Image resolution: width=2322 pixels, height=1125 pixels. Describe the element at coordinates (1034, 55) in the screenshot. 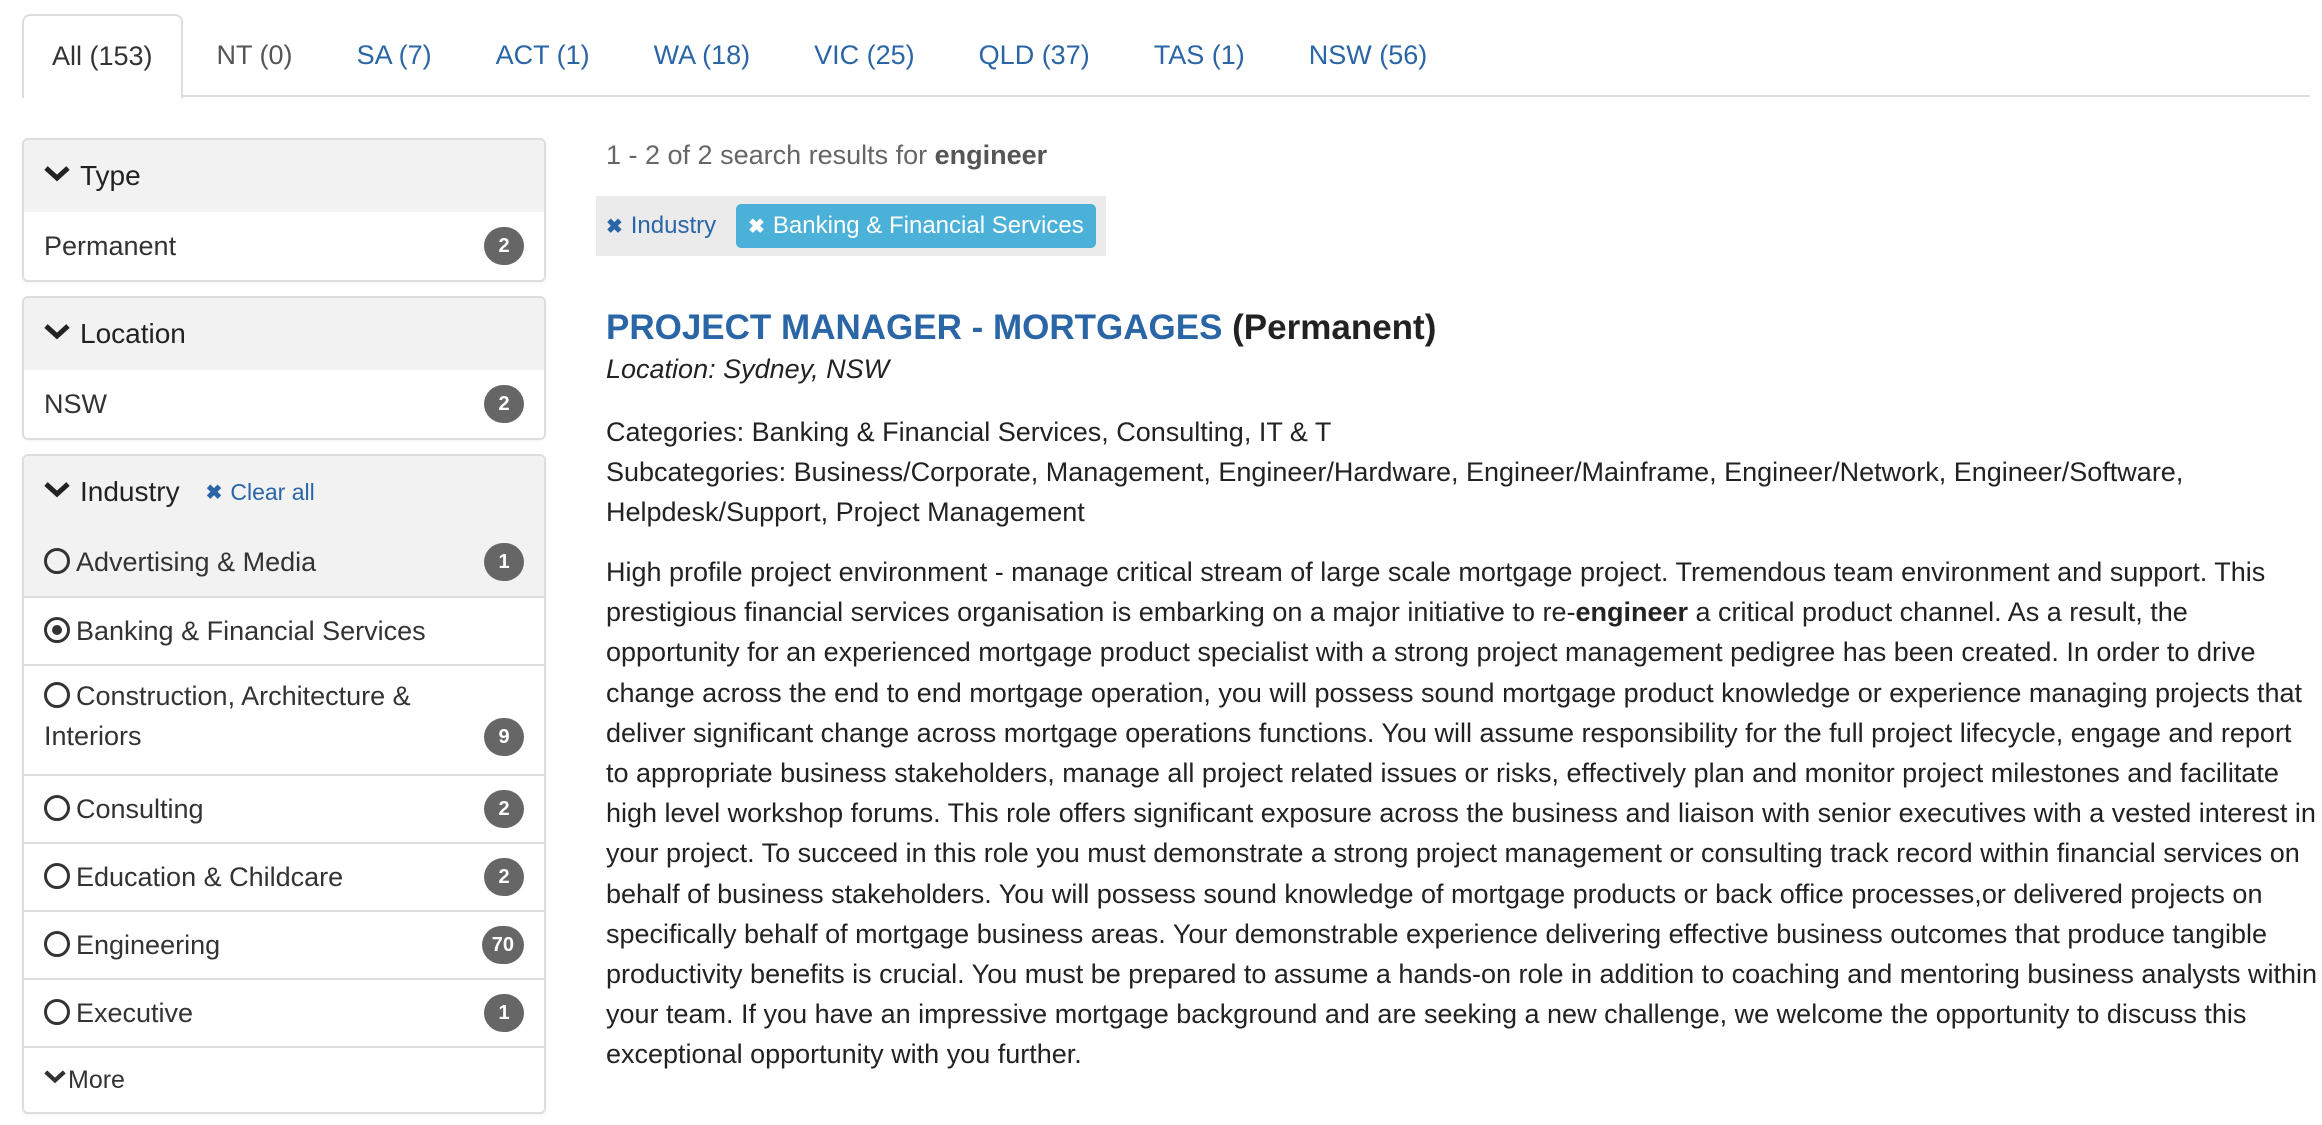

I see `tab-qld: QLD (37)` at that location.